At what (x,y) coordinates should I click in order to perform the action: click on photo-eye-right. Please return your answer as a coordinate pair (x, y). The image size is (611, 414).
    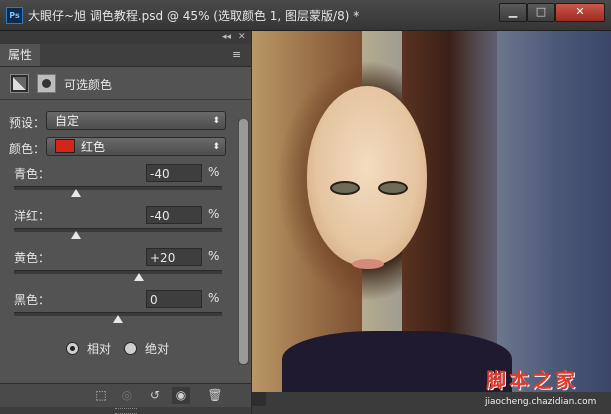
    Looking at the image, I should click on (393, 188).